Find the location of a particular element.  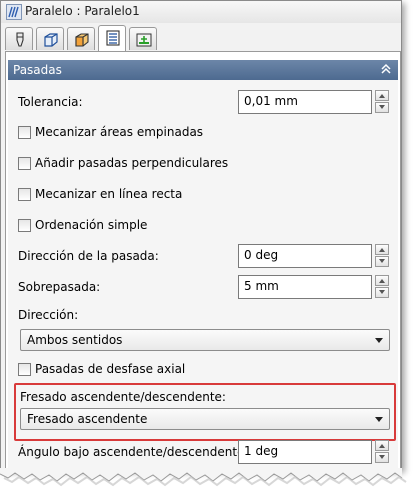

angulo-bajo-up-button is located at coordinates (382, 445).